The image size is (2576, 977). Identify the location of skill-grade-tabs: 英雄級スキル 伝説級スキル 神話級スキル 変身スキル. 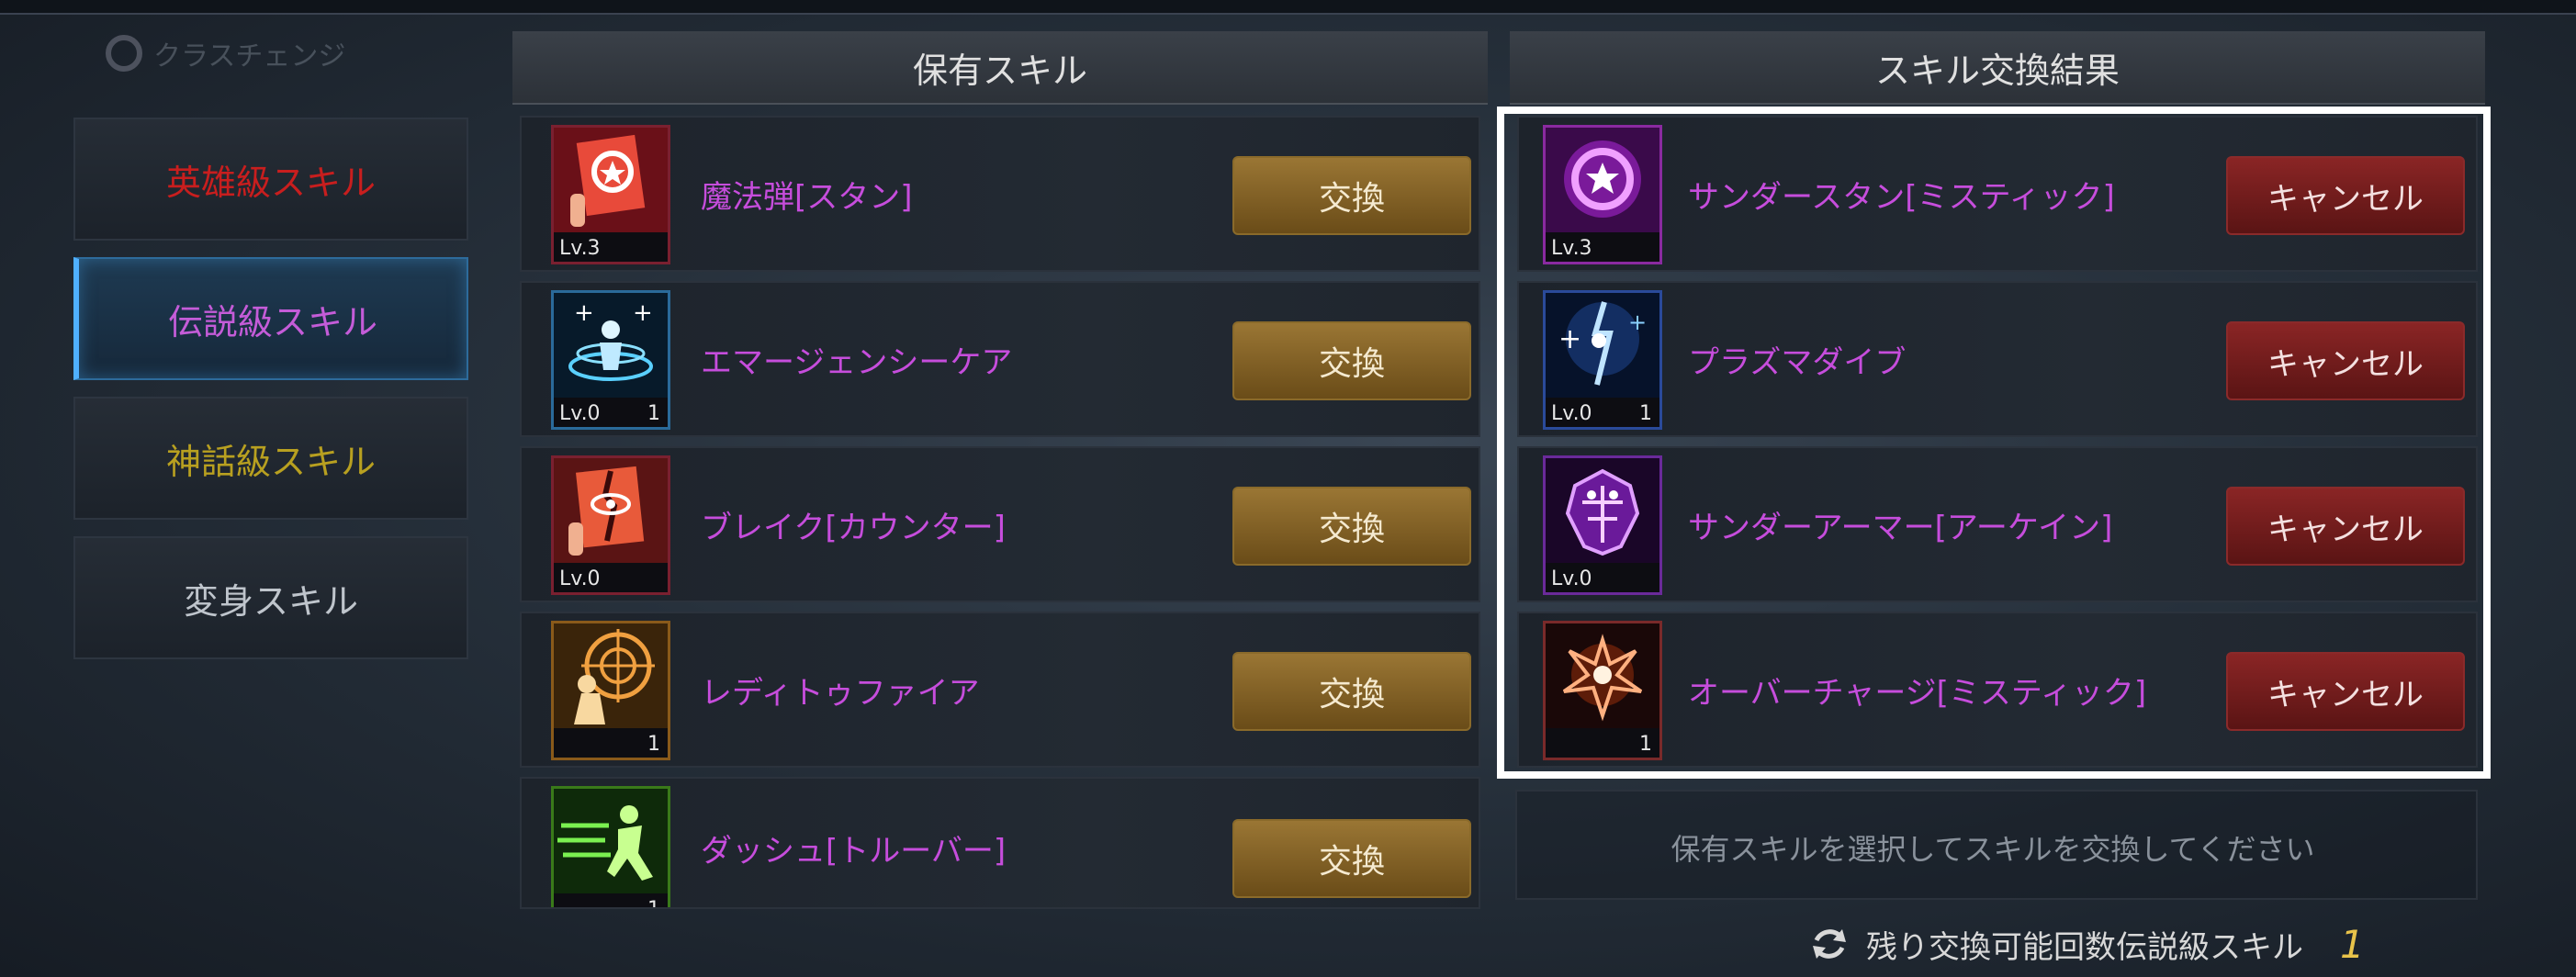
(270, 397).